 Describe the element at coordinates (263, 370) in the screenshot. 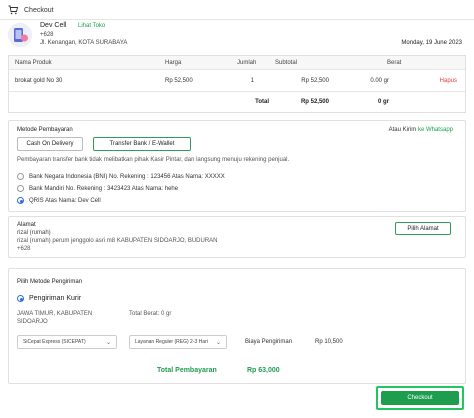

I see `total-payment-value: Rp 63,000` at that location.